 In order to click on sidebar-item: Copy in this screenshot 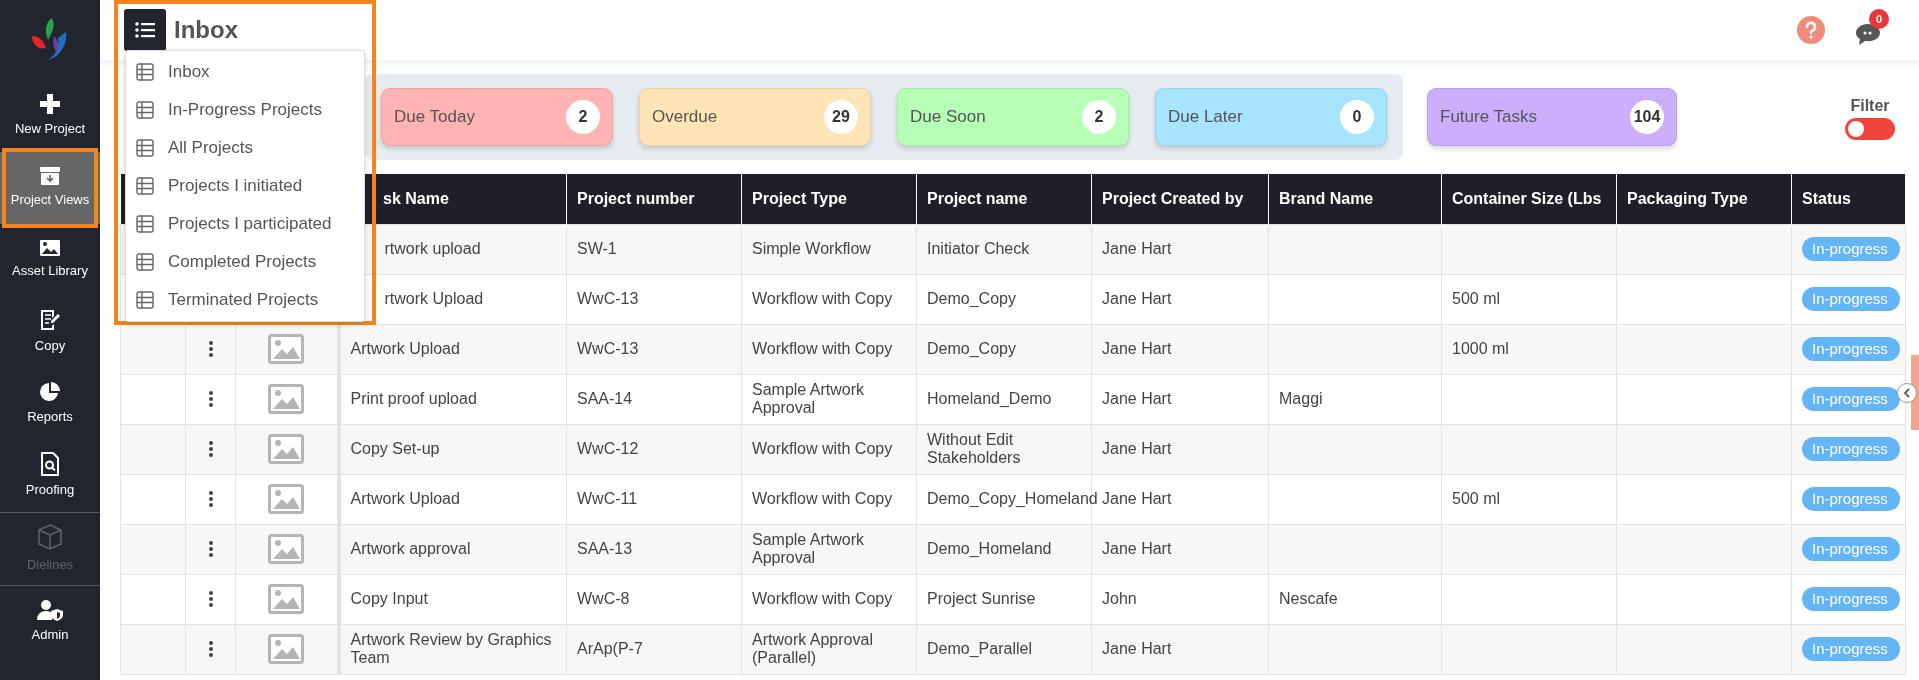, I will do `click(50, 332)`.